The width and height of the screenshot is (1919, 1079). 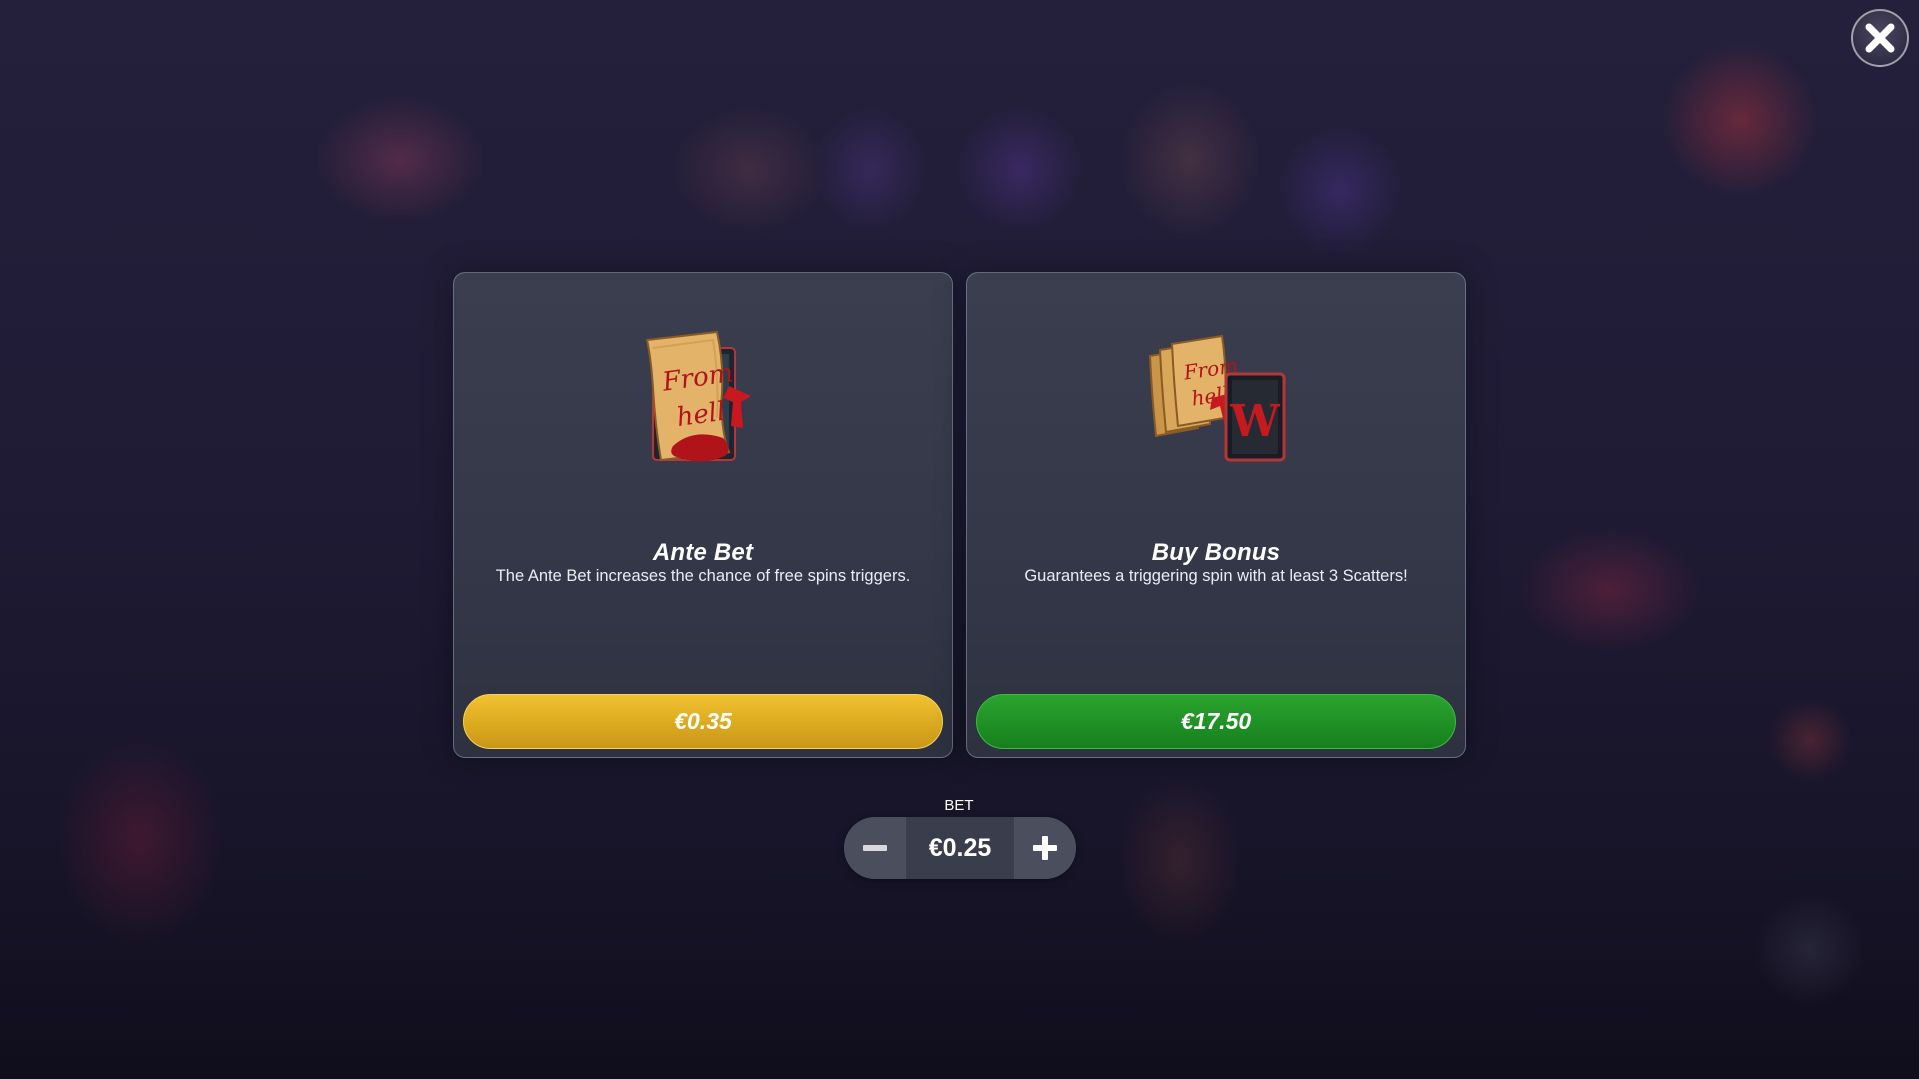 I want to click on buy-bonus-illustration: From hell W, so click(x=1216, y=405).